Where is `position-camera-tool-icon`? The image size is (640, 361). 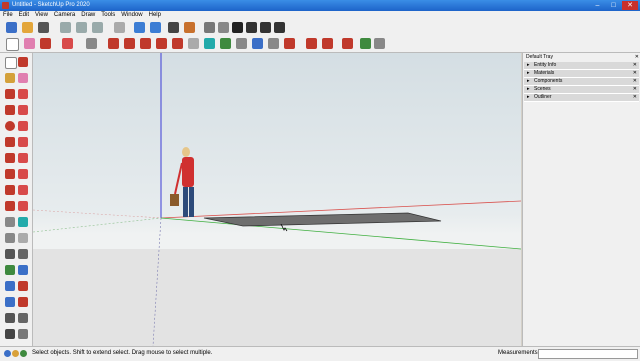
position-camera-tool-icon is located at coordinates (10, 318).